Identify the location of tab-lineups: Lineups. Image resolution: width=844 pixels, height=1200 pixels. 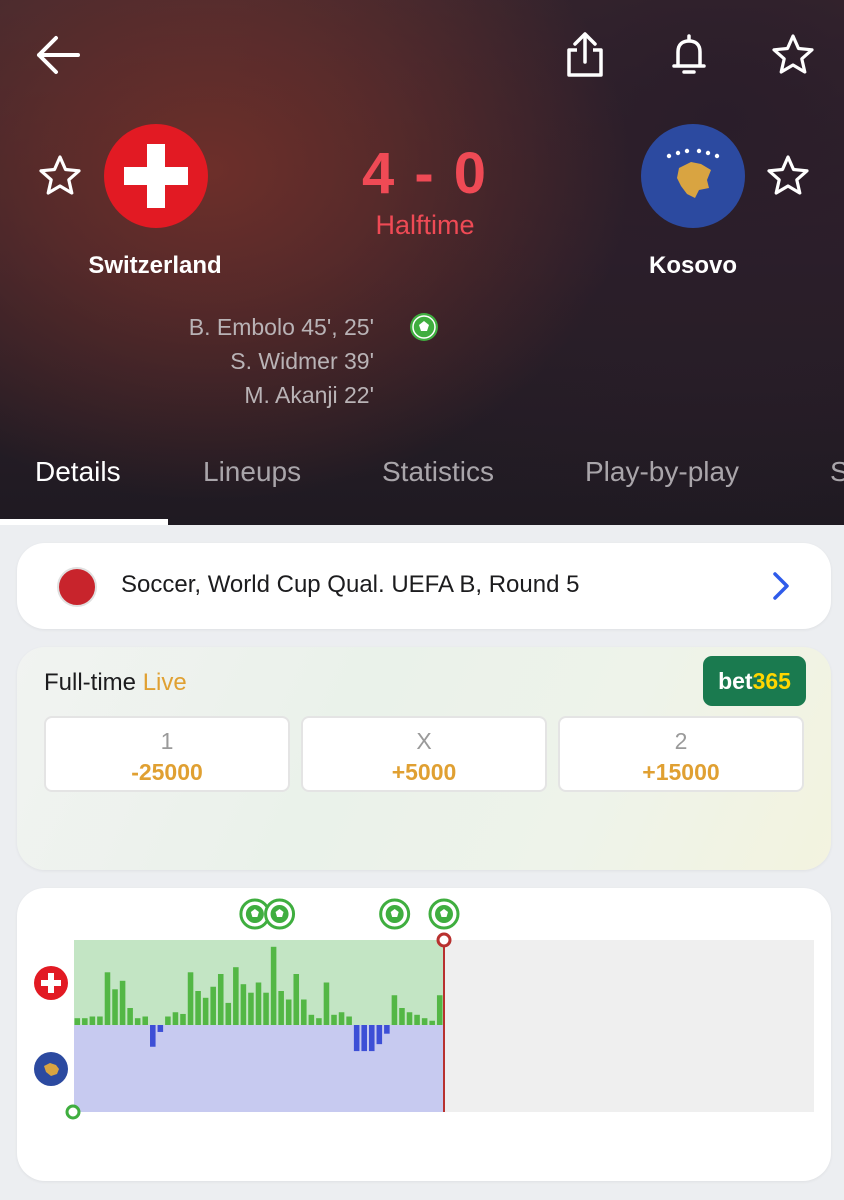
(252, 472).